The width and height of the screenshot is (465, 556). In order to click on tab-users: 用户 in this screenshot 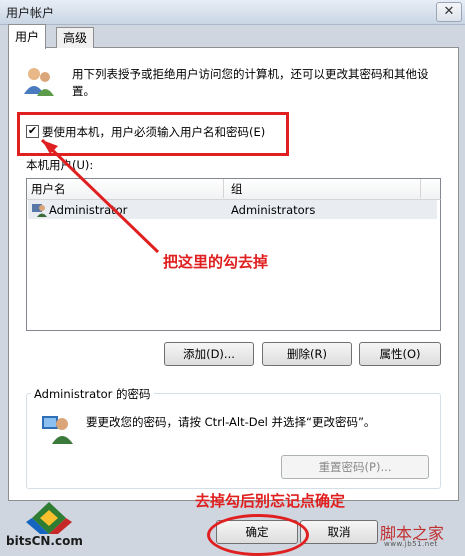, I will do `click(27, 36)`.